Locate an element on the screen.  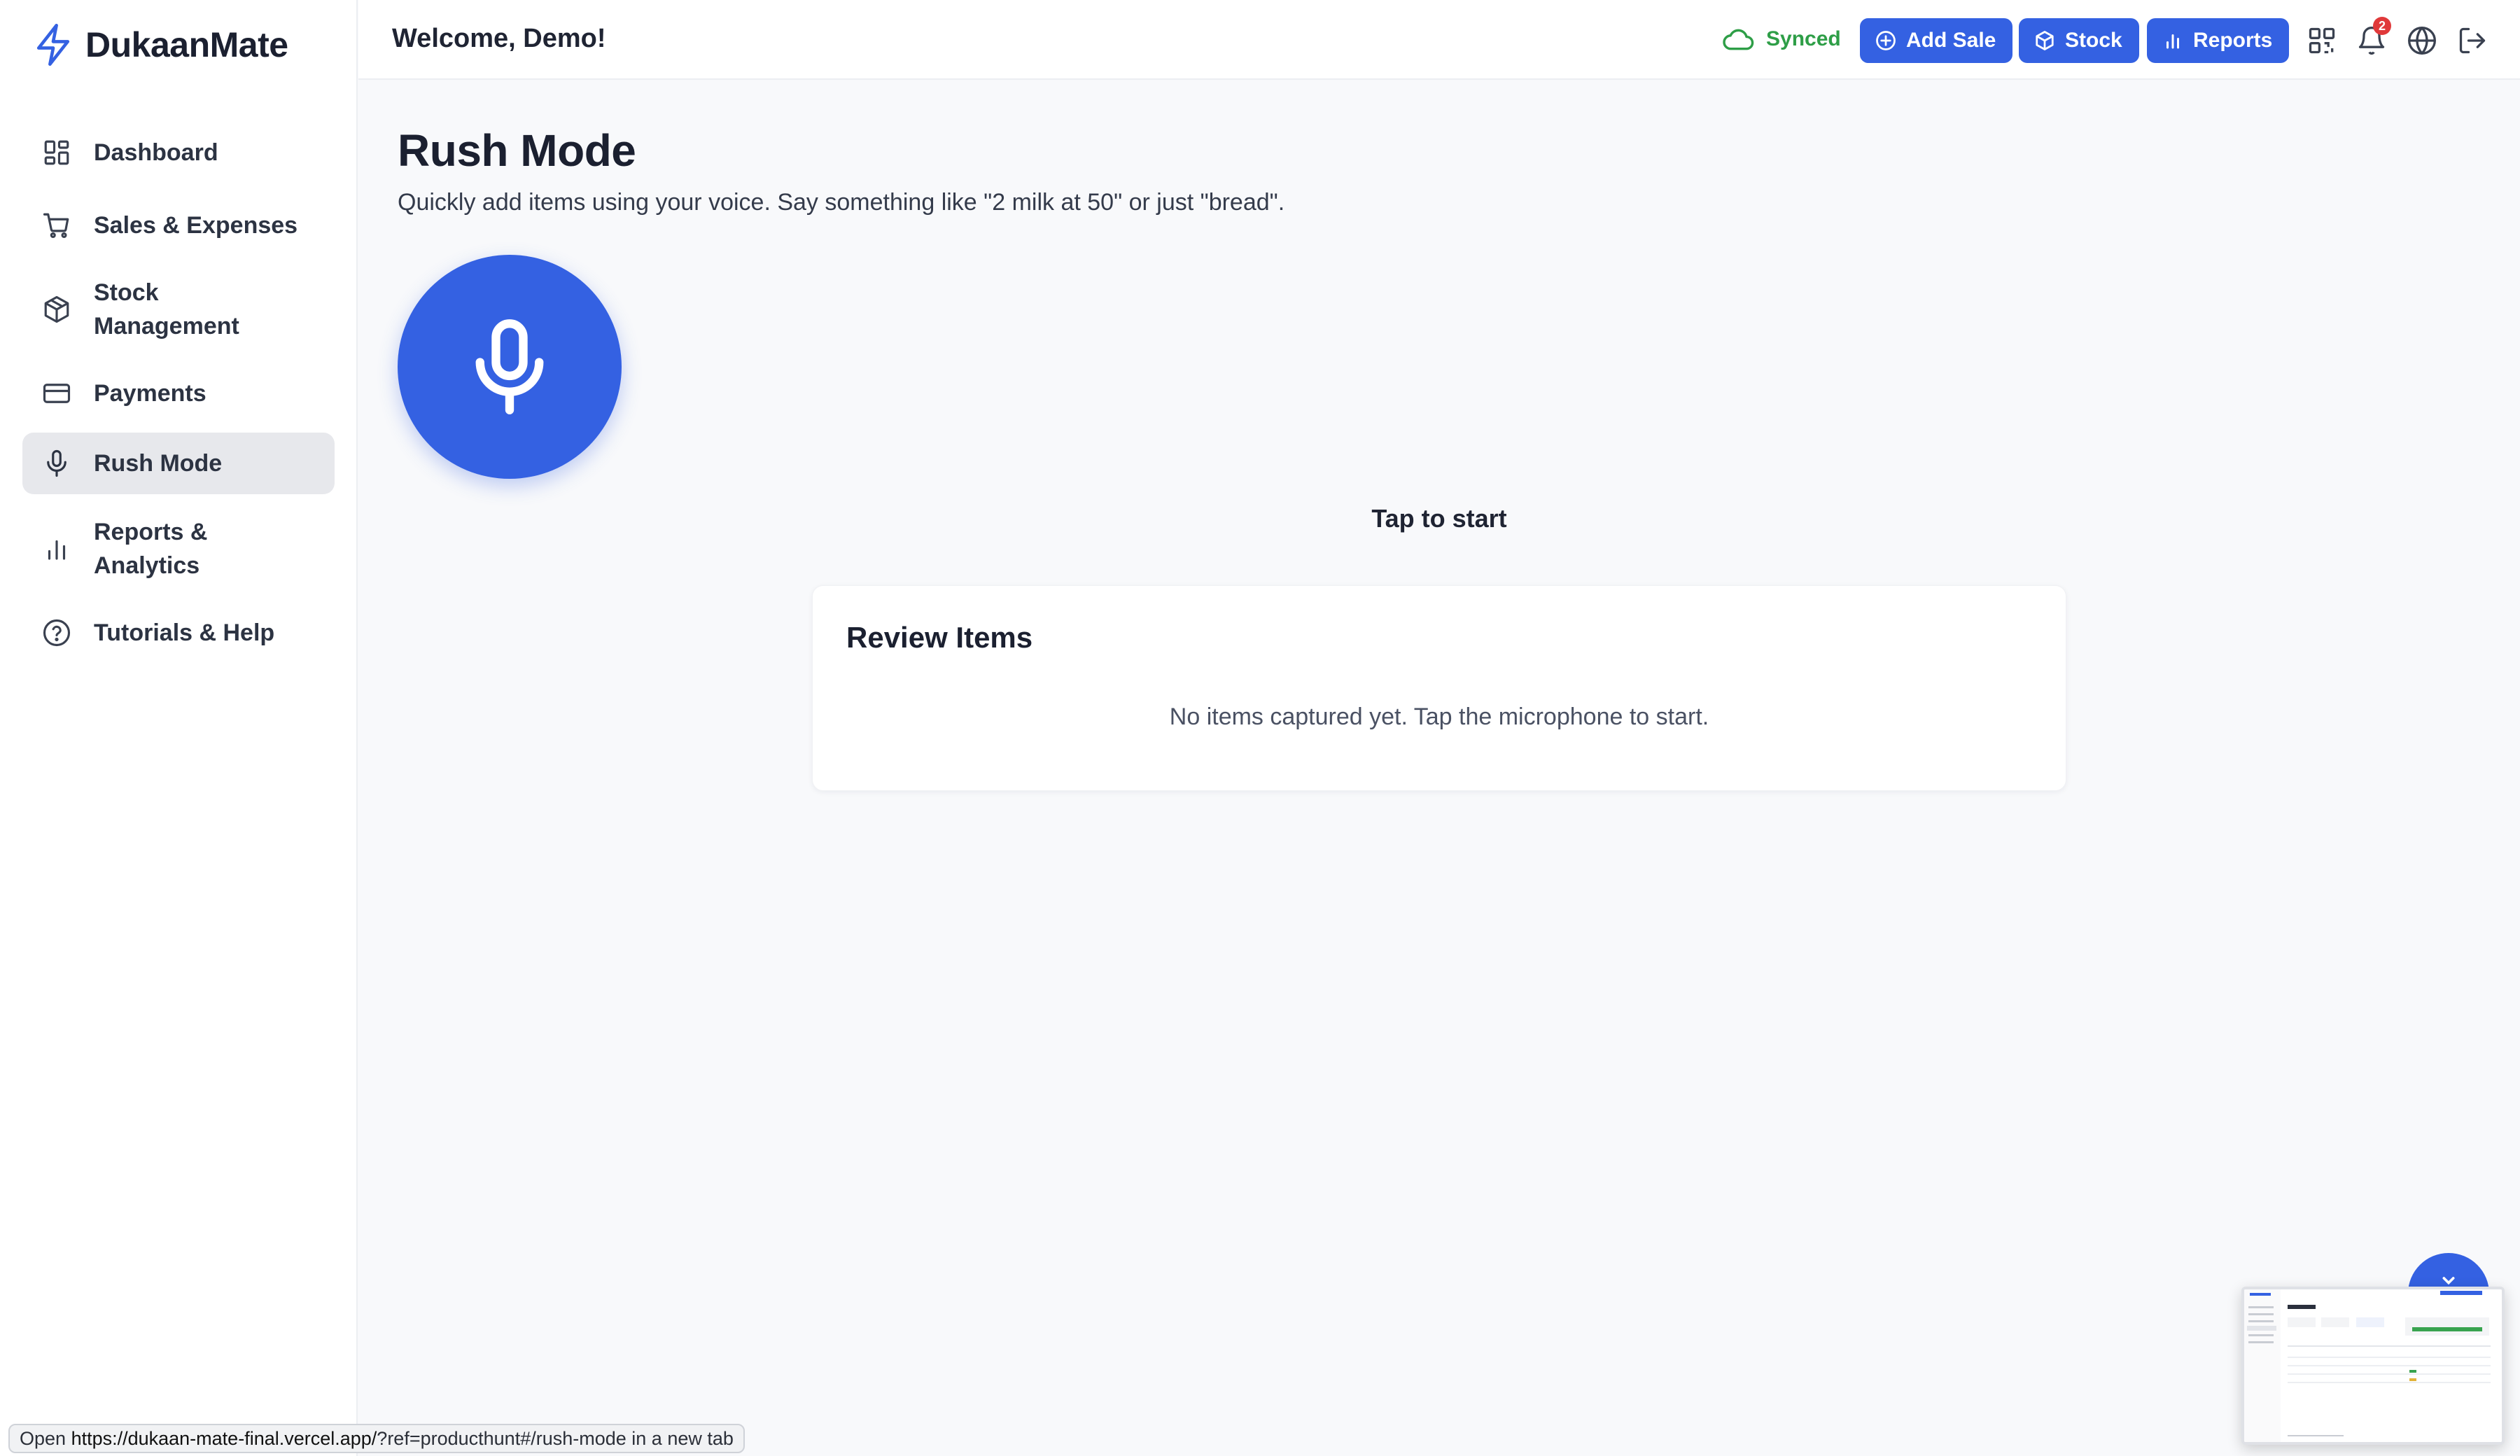
sidebar-item-rush-mode: Rush Mode is located at coordinates (178, 463).